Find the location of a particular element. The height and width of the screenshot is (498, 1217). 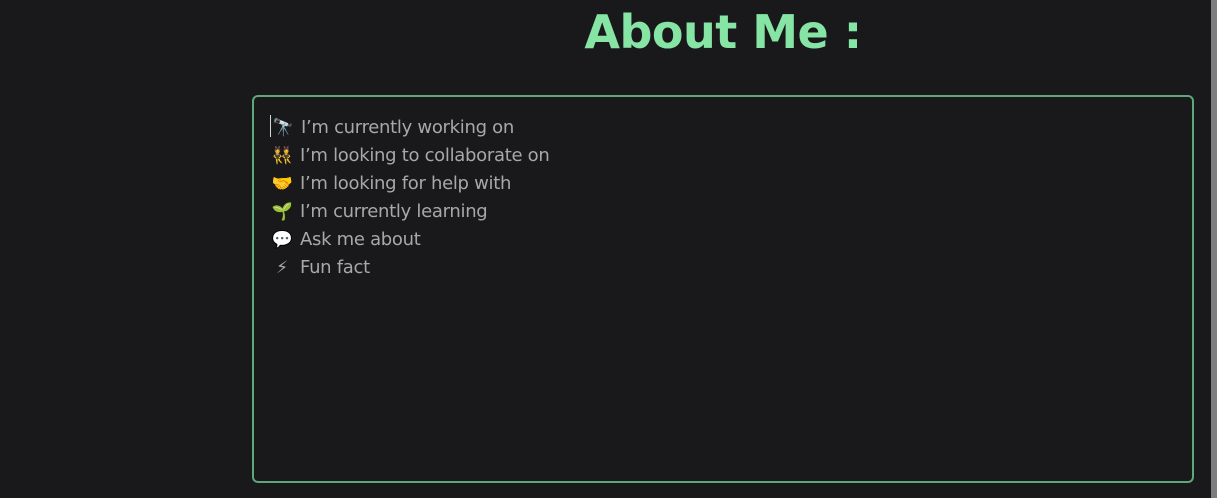

lightning-icon: ⚡ is located at coordinates (282, 268).